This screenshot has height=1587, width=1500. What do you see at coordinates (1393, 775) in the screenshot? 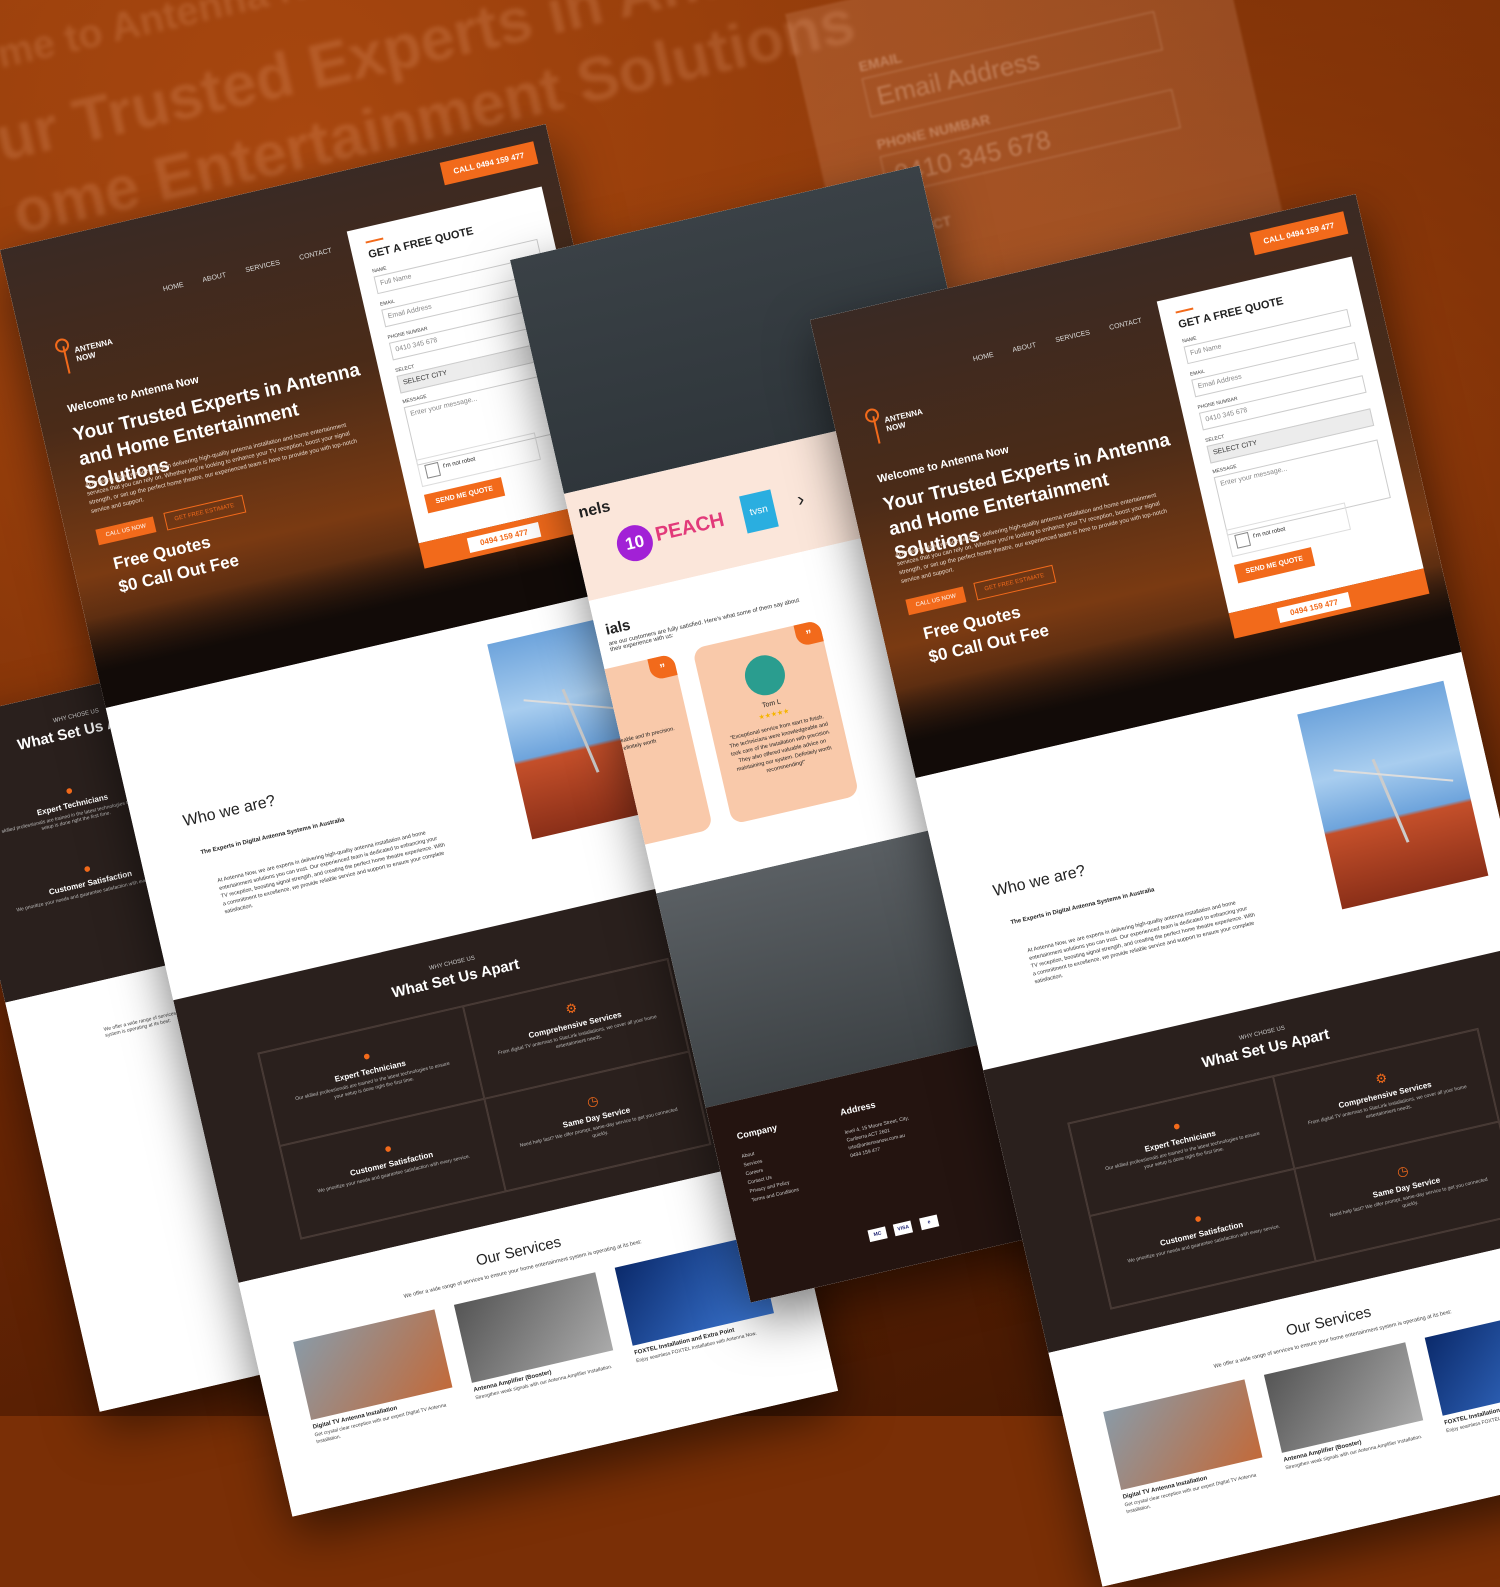
I see `photo-antenna-arm` at bounding box center [1393, 775].